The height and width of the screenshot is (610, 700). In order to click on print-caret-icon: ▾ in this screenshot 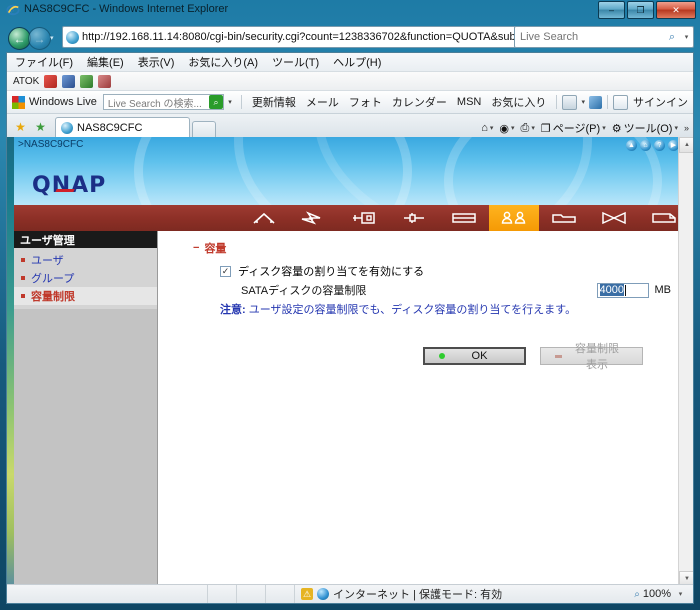, I will do `click(533, 128)`.